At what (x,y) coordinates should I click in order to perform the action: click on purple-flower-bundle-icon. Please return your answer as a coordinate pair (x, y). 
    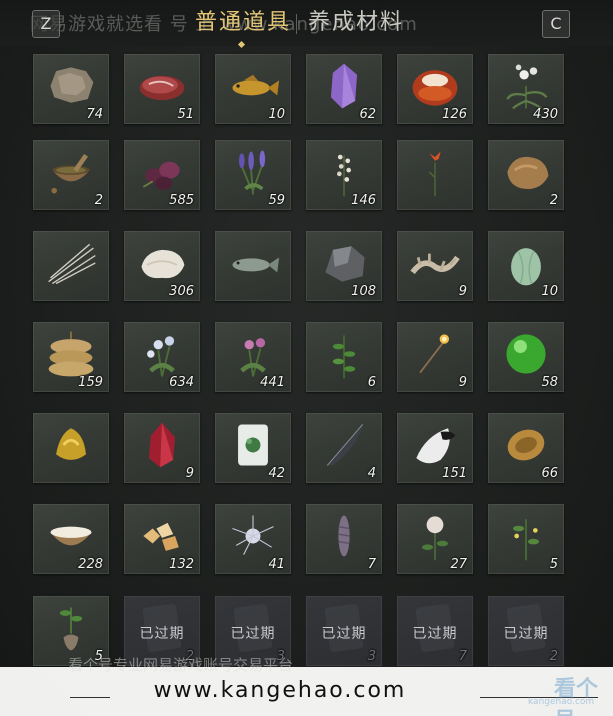
    Looking at the image, I should click on (161, 175).